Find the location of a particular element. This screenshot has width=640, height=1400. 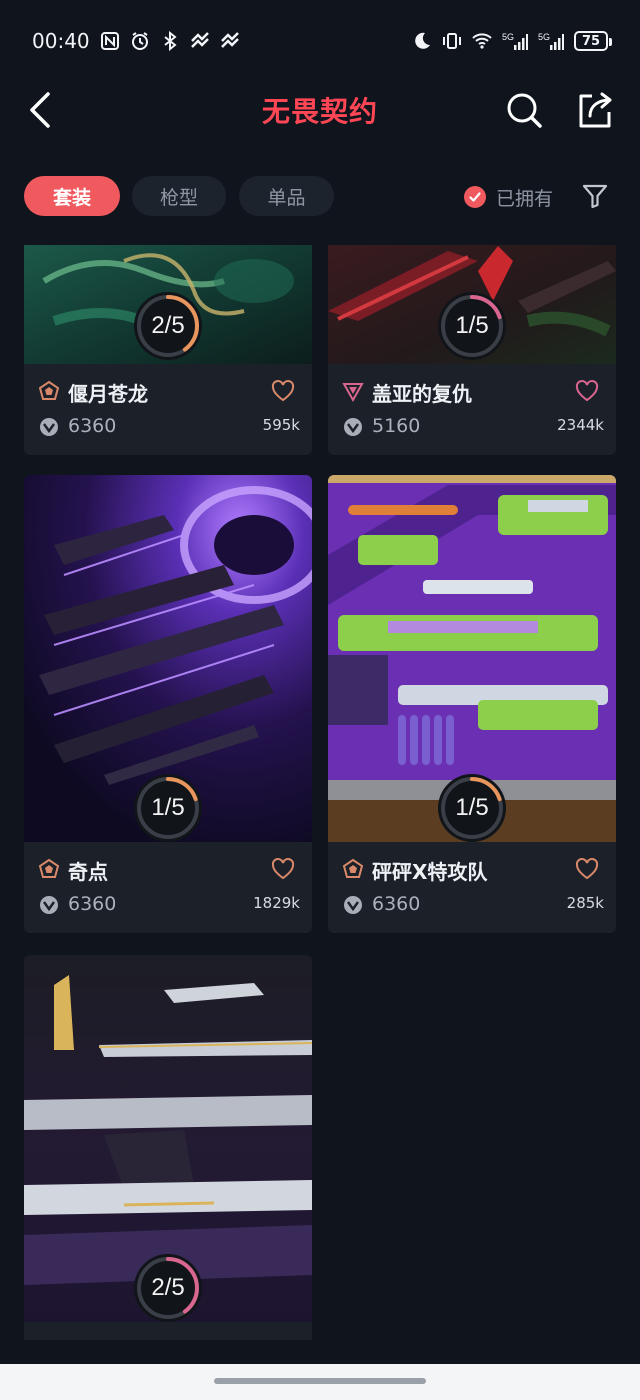

app-header: 无畏契约 is located at coordinates (320, 112).